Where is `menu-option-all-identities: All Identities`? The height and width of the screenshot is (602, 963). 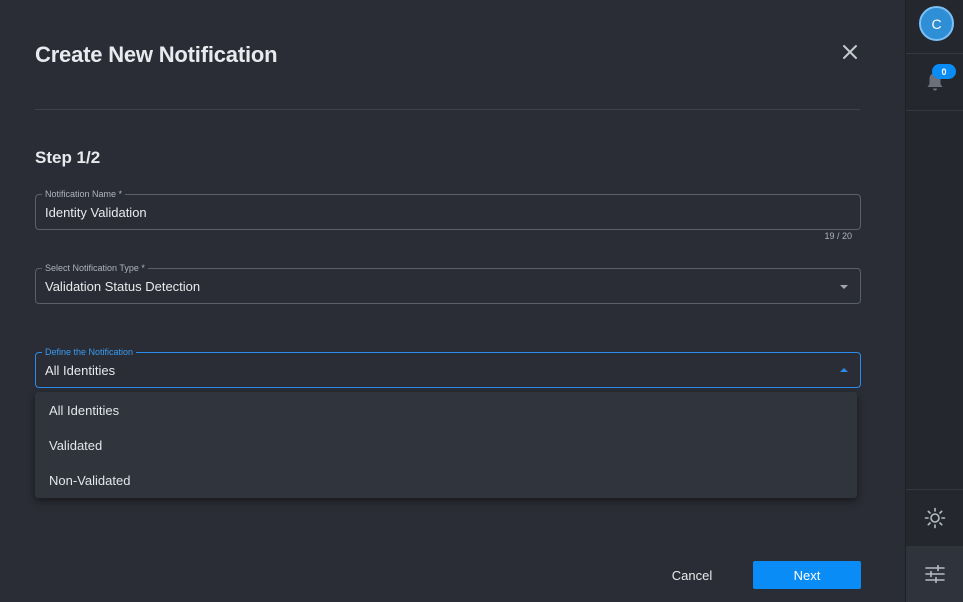 menu-option-all-identities: All Identities is located at coordinates (446, 410).